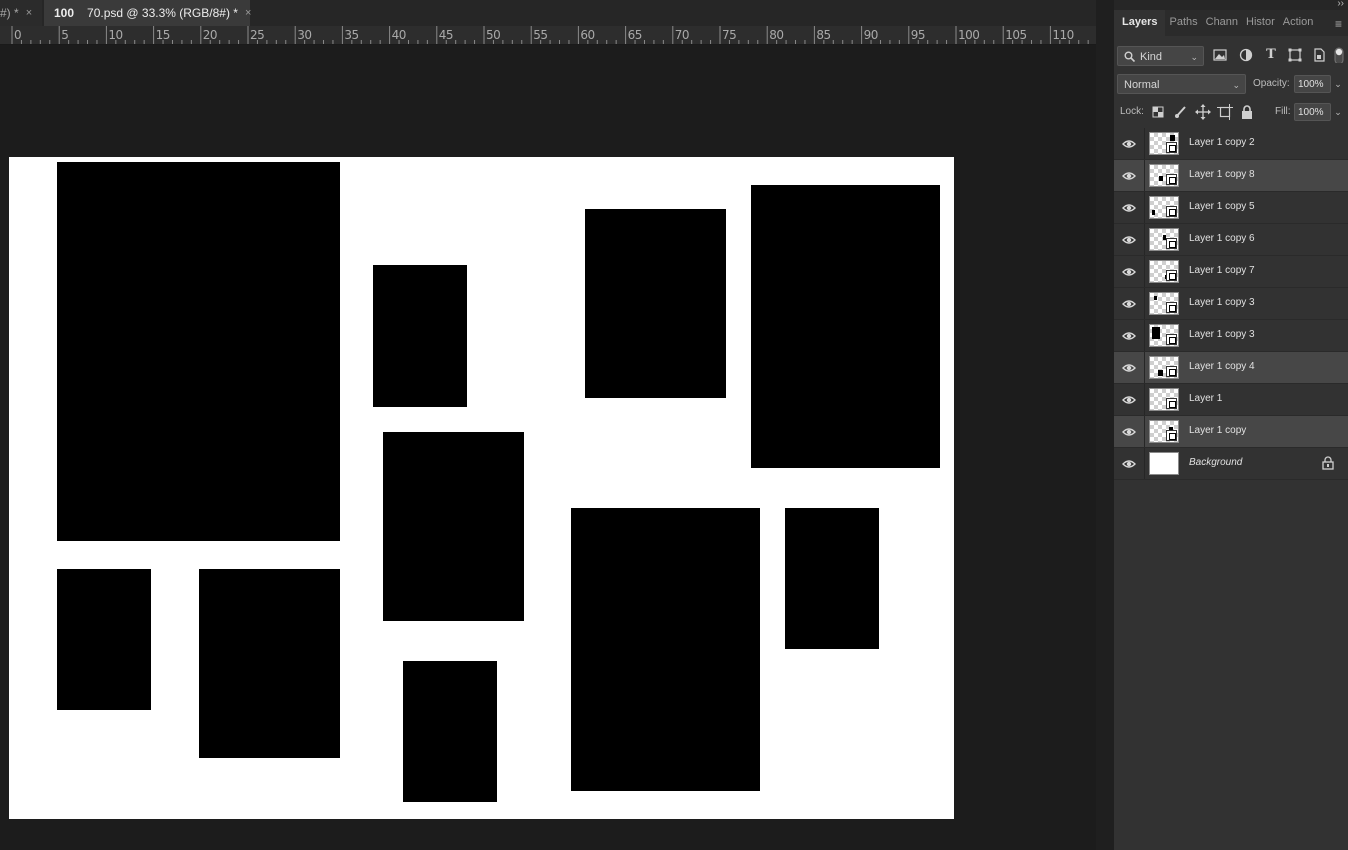  What do you see at coordinates (1160, 56) in the screenshot?
I see `filter-kind-dropdown: Kind ⌄` at bounding box center [1160, 56].